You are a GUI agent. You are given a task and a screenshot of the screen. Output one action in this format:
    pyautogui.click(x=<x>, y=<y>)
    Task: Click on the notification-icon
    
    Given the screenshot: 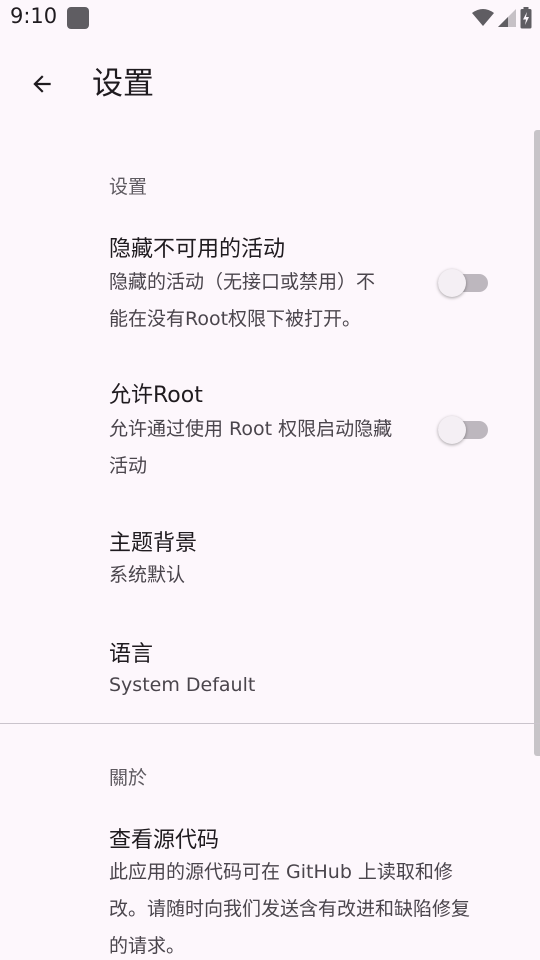 What is the action you would take?
    pyautogui.click(x=78, y=18)
    